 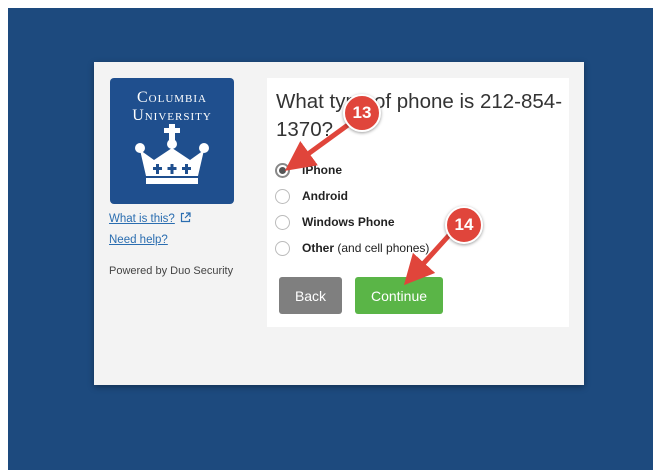 What do you see at coordinates (138, 240) in the screenshot?
I see `need-help-link: Need help?` at bounding box center [138, 240].